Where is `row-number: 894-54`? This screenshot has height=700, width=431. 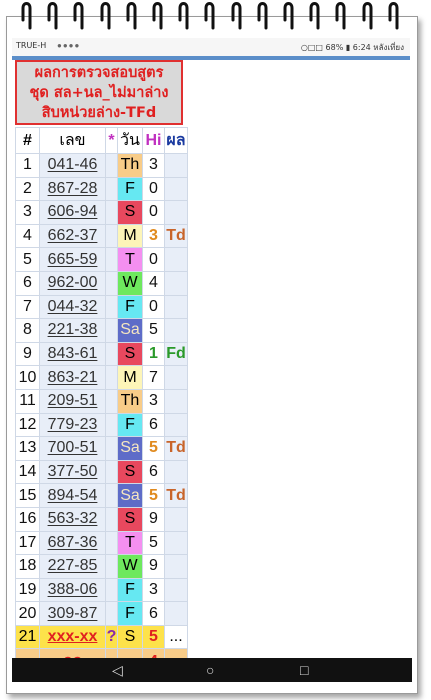
row-number: 894-54 is located at coordinates (72, 495).